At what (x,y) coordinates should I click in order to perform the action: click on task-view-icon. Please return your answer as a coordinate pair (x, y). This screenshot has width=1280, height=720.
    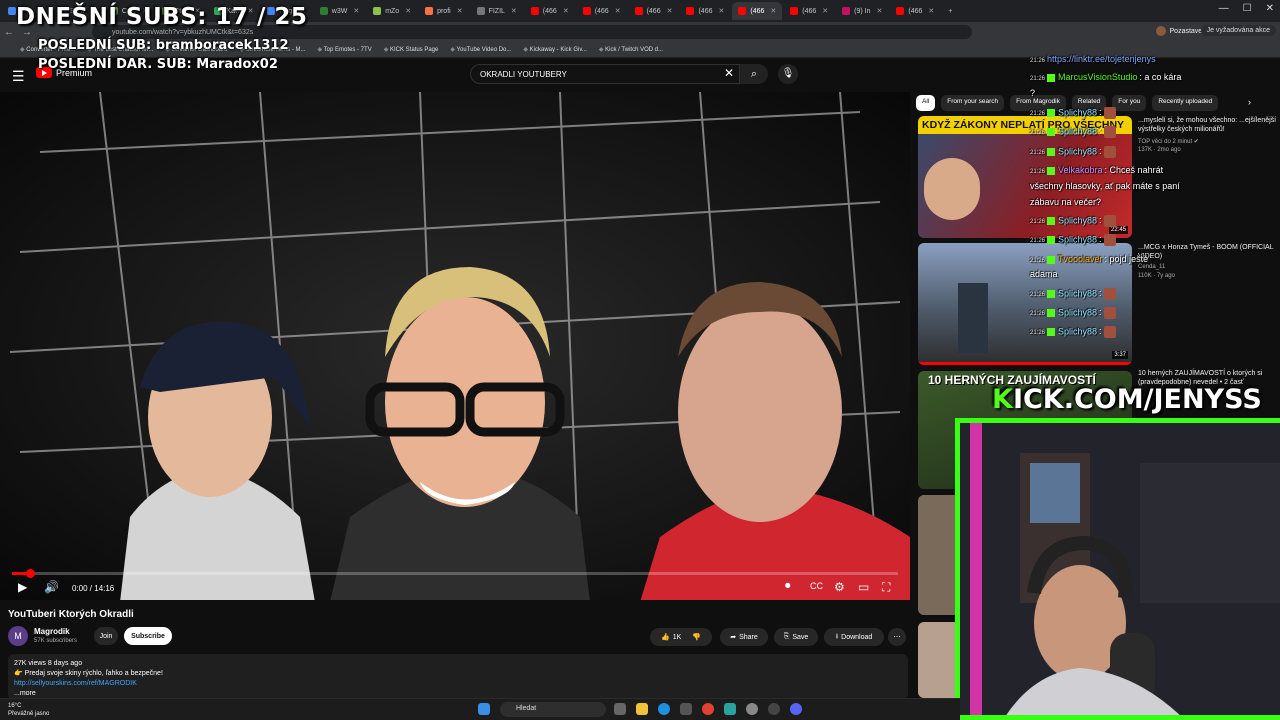
    Looking at the image, I should click on (620, 709).